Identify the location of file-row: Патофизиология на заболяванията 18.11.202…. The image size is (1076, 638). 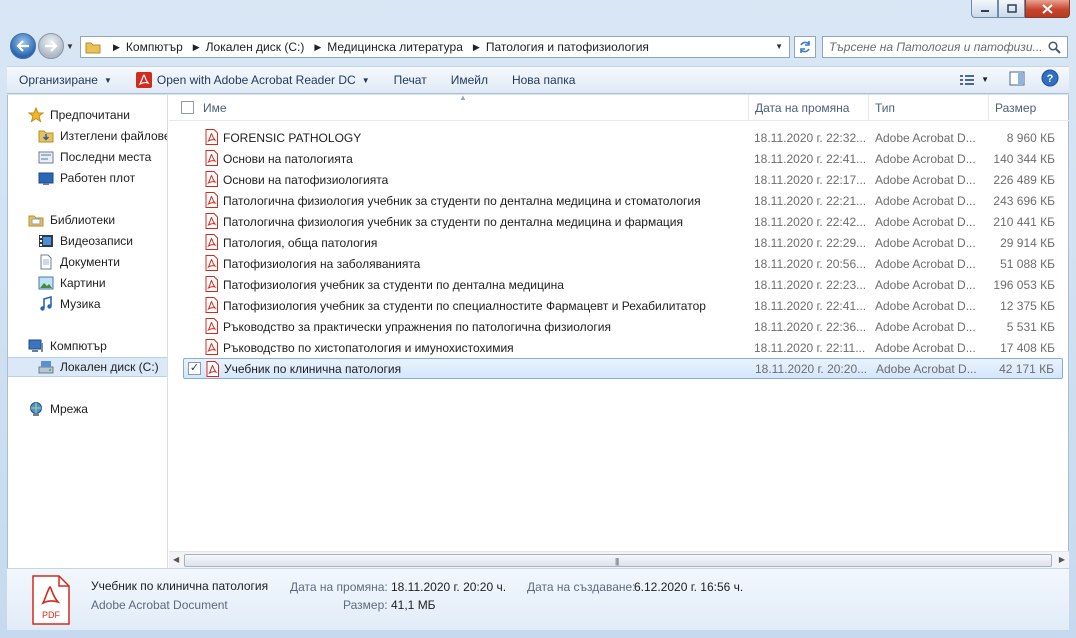
(623, 263).